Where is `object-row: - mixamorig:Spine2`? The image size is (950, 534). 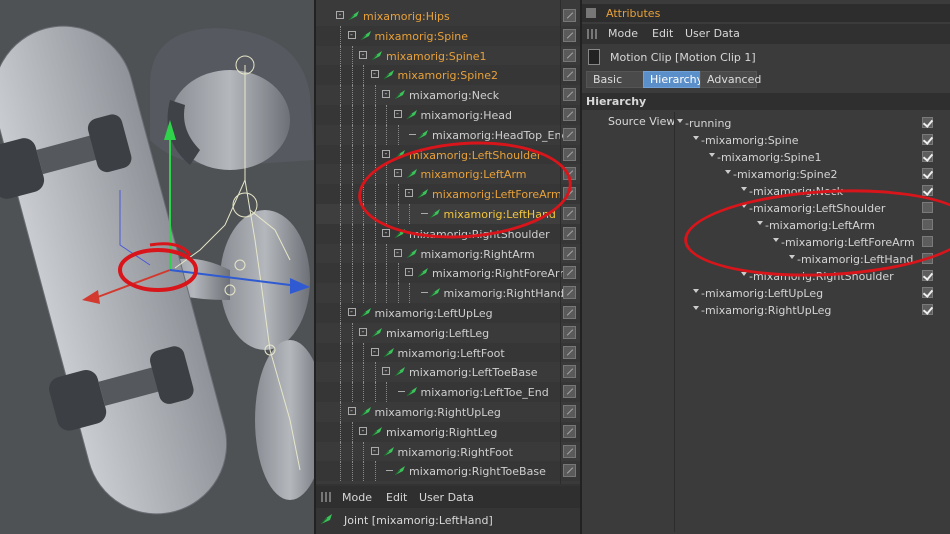 object-row: - mixamorig:Spine2 is located at coordinates (448, 75).